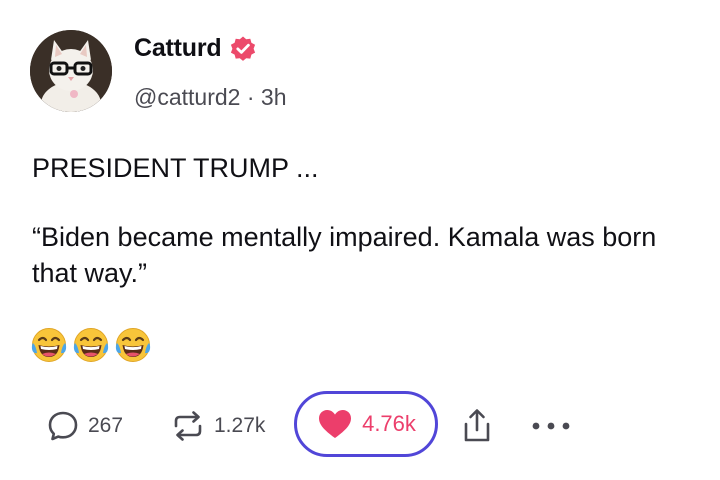 The image size is (720, 480). What do you see at coordinates (389, 423) in the screenshot?
I see `like-count: 4.76k` at bounding box center [389, 423].